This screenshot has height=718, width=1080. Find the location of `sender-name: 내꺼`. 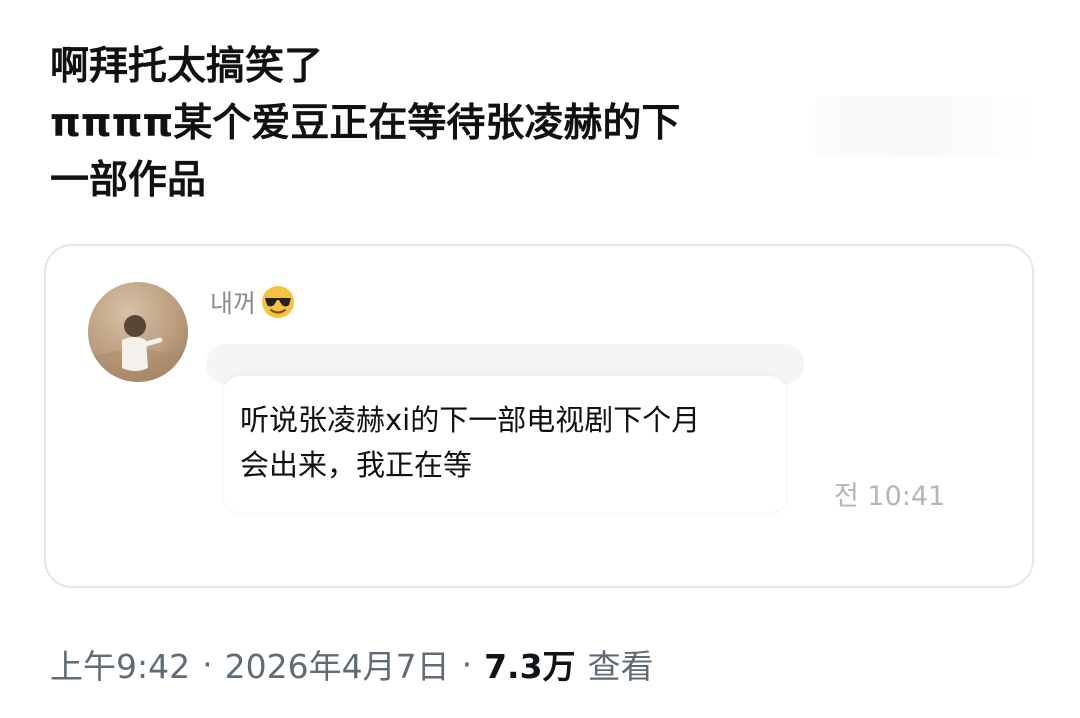

sender-name: 내꺼 is located at coordinates (233, 303).